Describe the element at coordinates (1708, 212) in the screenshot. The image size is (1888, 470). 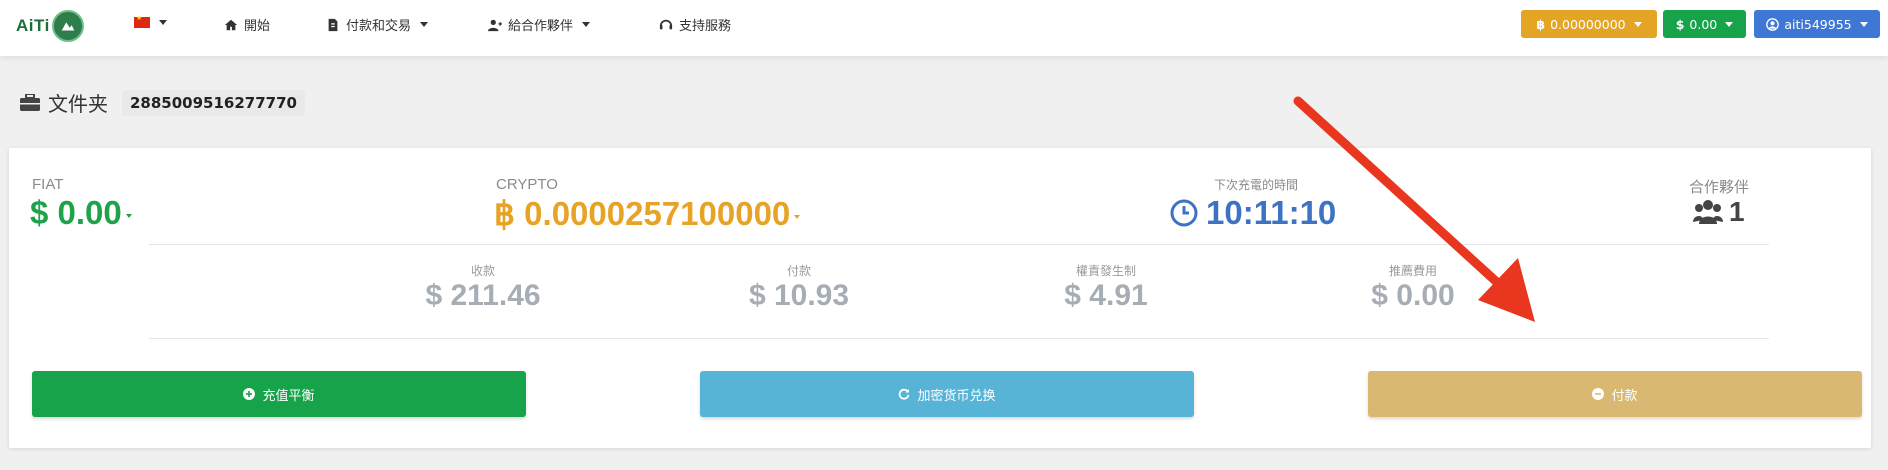
I see `users-icon` at that location.